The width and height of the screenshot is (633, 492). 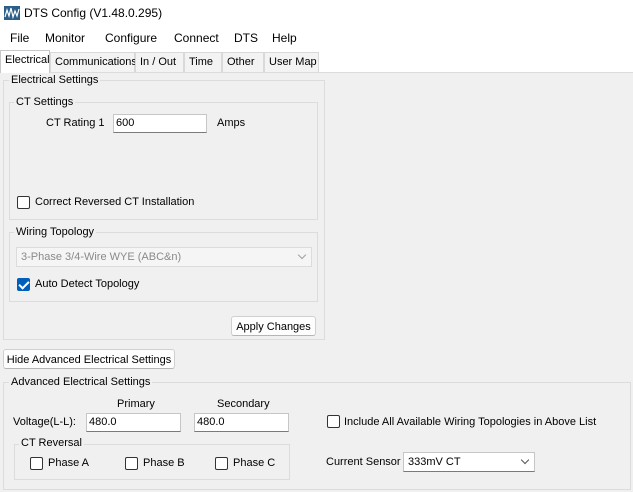 What do you see at coordinates (231, 123) in the screenshot?
I see `ct-rating-unit: Amps` at bounding box center [231, 123].